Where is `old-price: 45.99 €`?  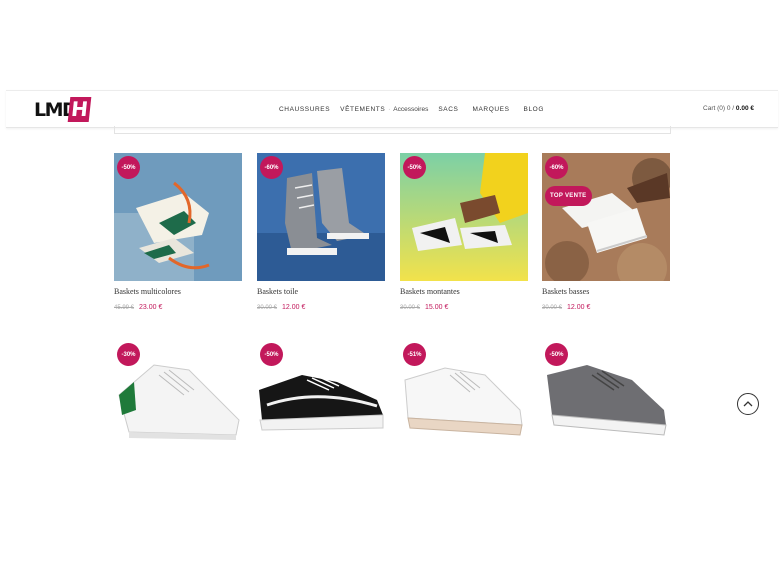 old-price: 45.99 € is located at coordinates (124, 308).